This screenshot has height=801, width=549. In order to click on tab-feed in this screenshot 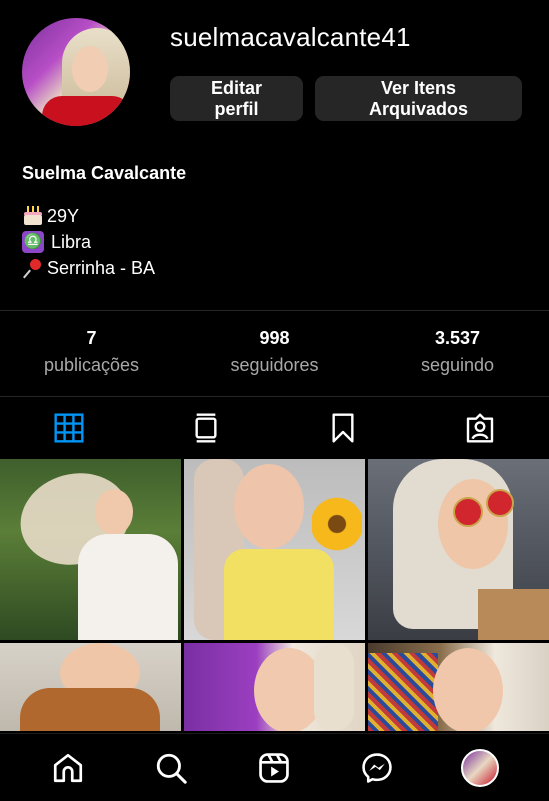, I will do `click(205, 428)`.